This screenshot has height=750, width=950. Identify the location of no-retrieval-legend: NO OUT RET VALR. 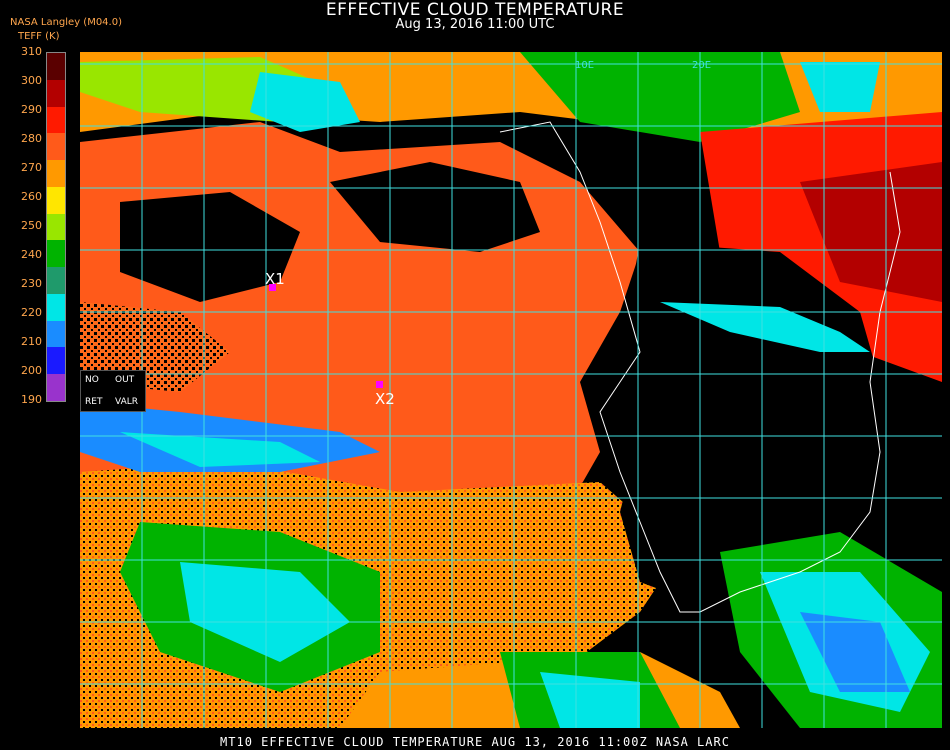
(113, 391).